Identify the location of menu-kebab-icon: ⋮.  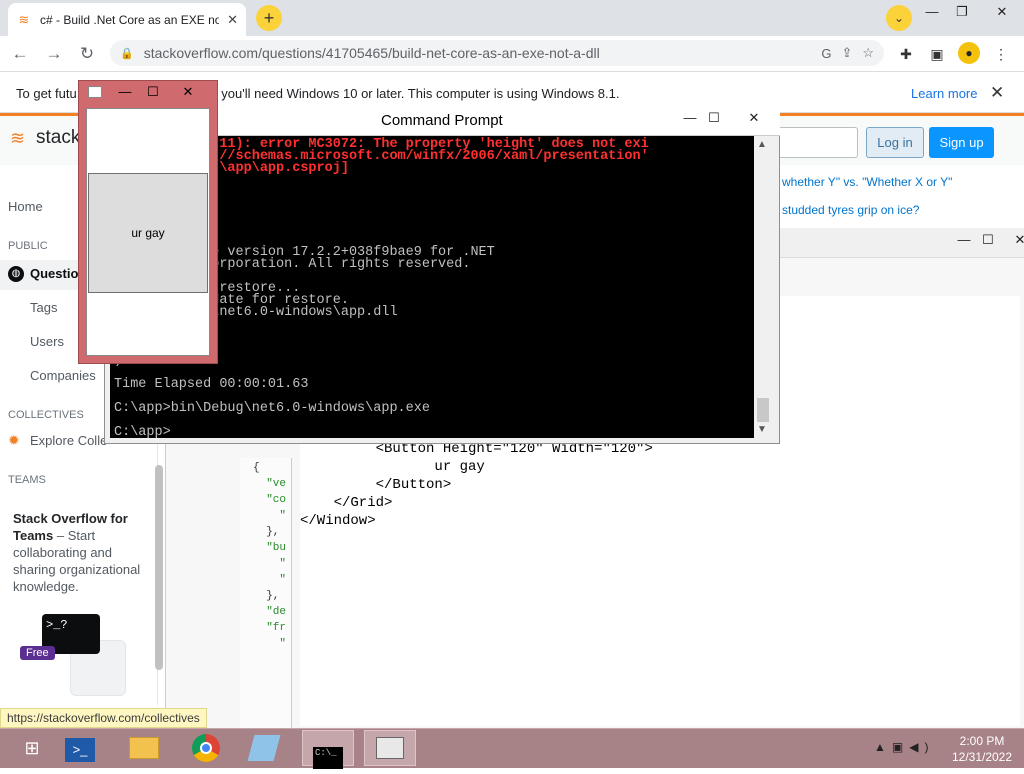
(1001, 54).